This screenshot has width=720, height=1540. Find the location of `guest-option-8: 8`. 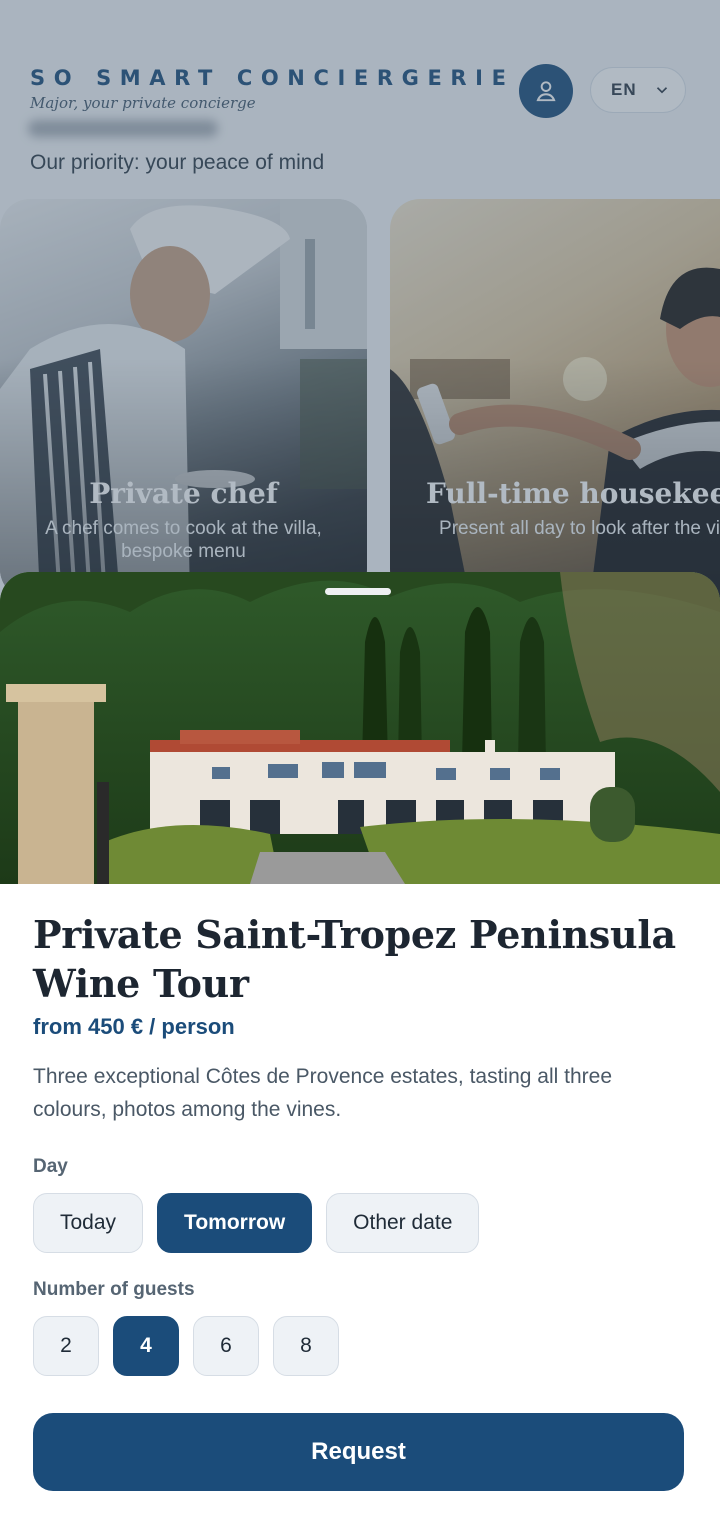

guest-option-8: 8 is located at coordinates (306, 1346).